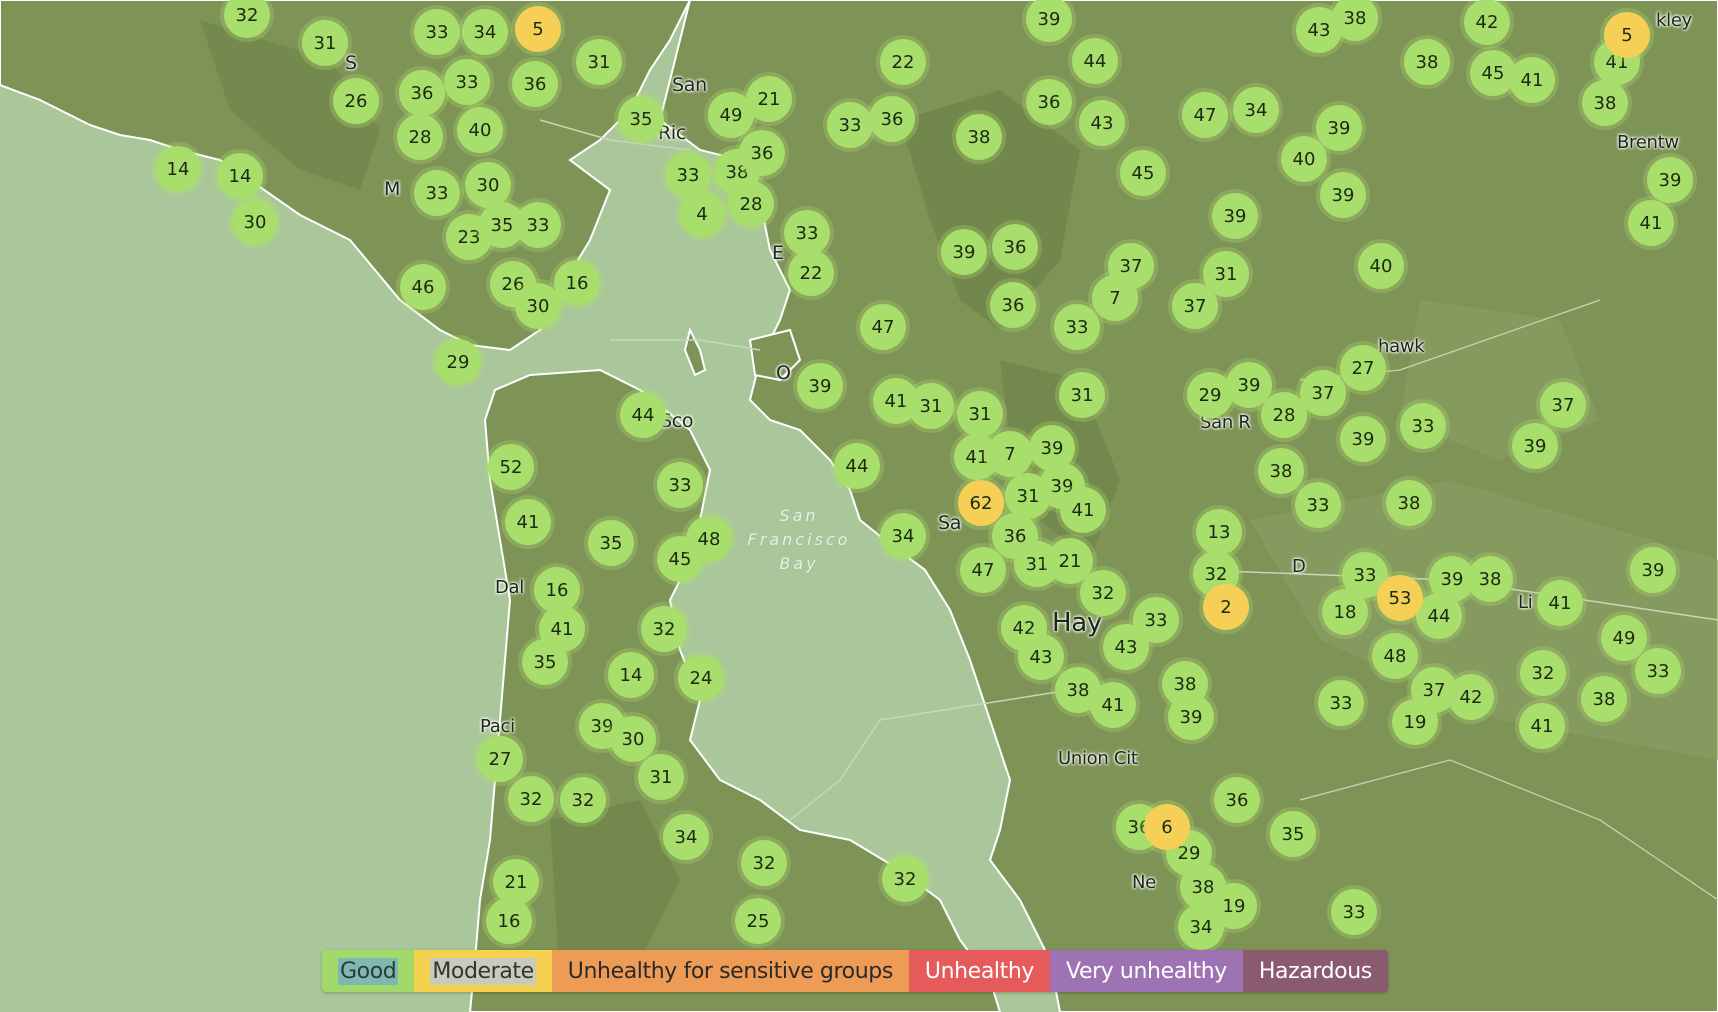 This screenshot has width=1718, height=1012. What do you see at coordinates (356, 101) in the screenshot?
I see `markers_good-aqi-marker: 26` at bounding box center [356, 101].